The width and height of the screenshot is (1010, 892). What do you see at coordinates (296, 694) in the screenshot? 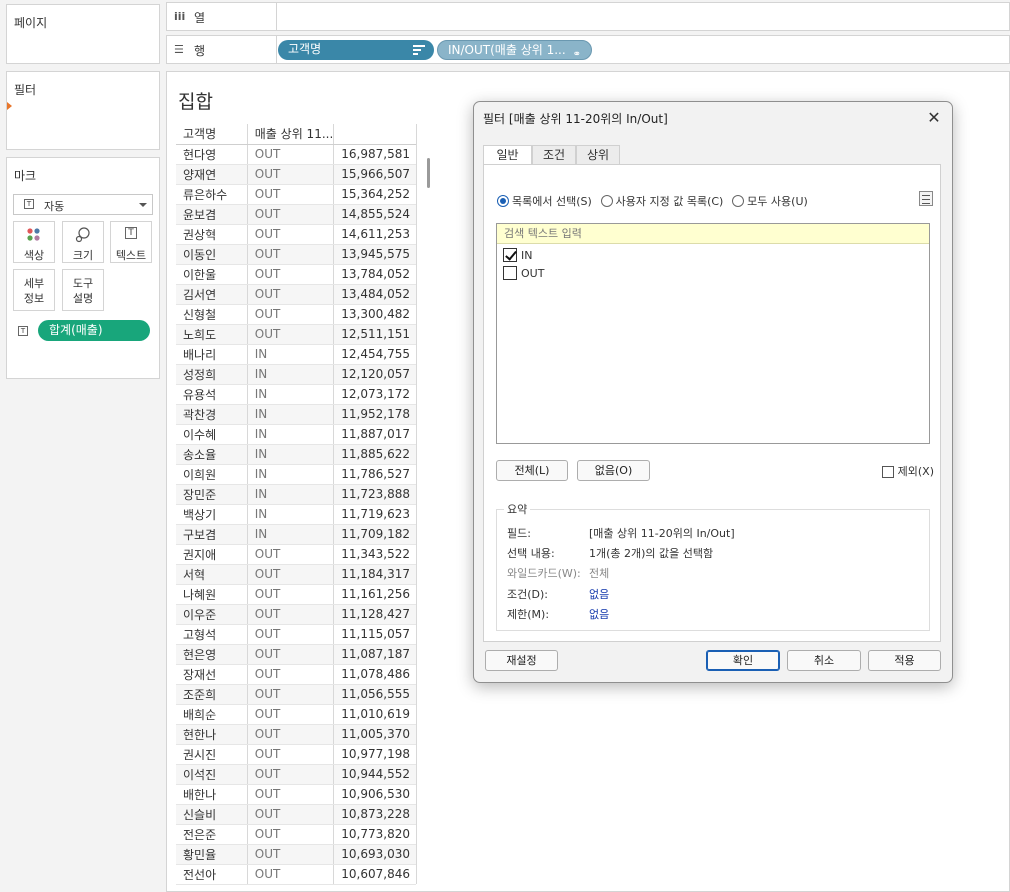
I see `table-row: 조준희 OUT 11,056,555` at bounding box center [296, 694].